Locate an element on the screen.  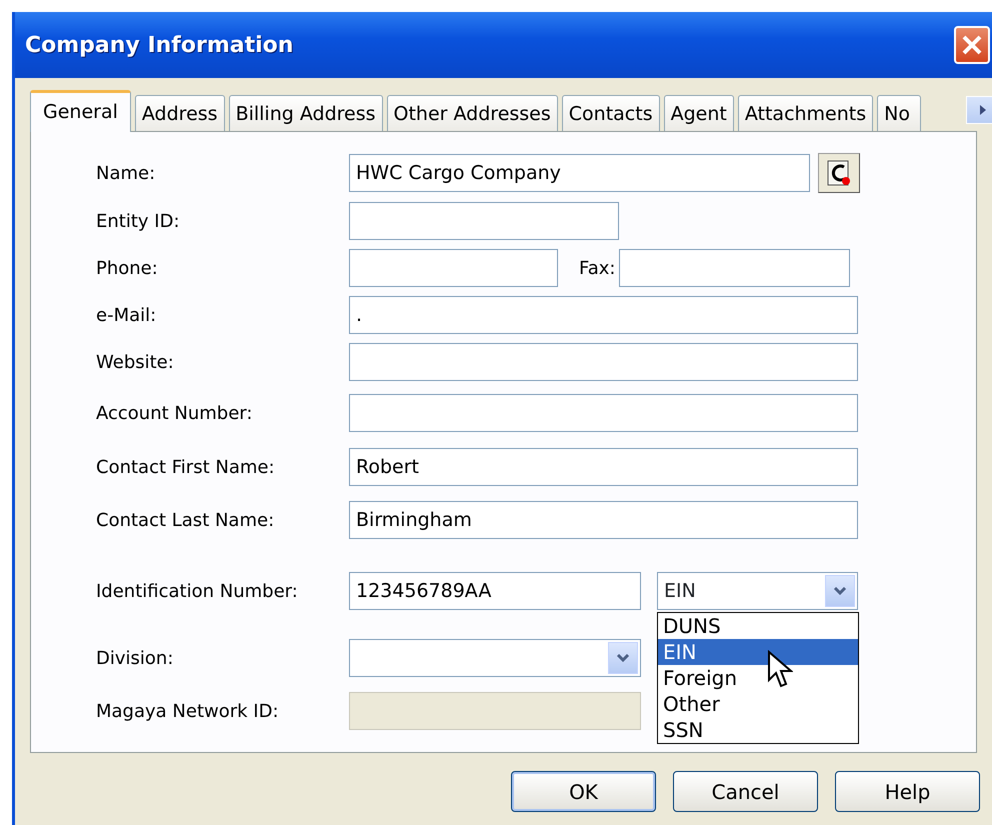
tab: No is located at coordinates (899, 113).